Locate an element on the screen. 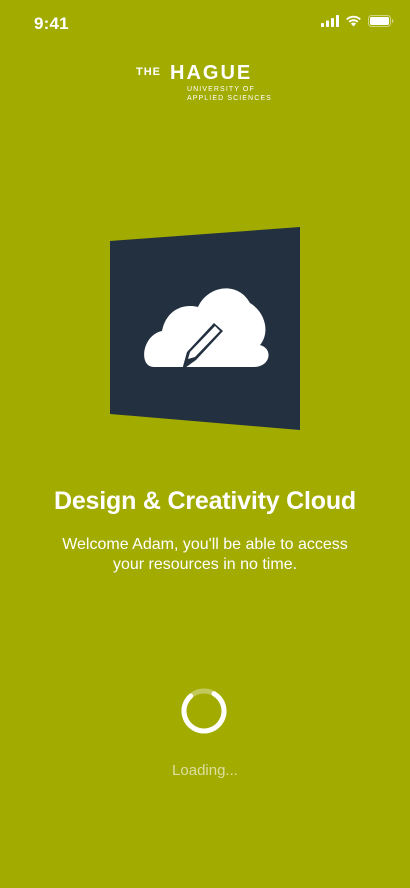  signal-icon is located at coordinates (330, 21).